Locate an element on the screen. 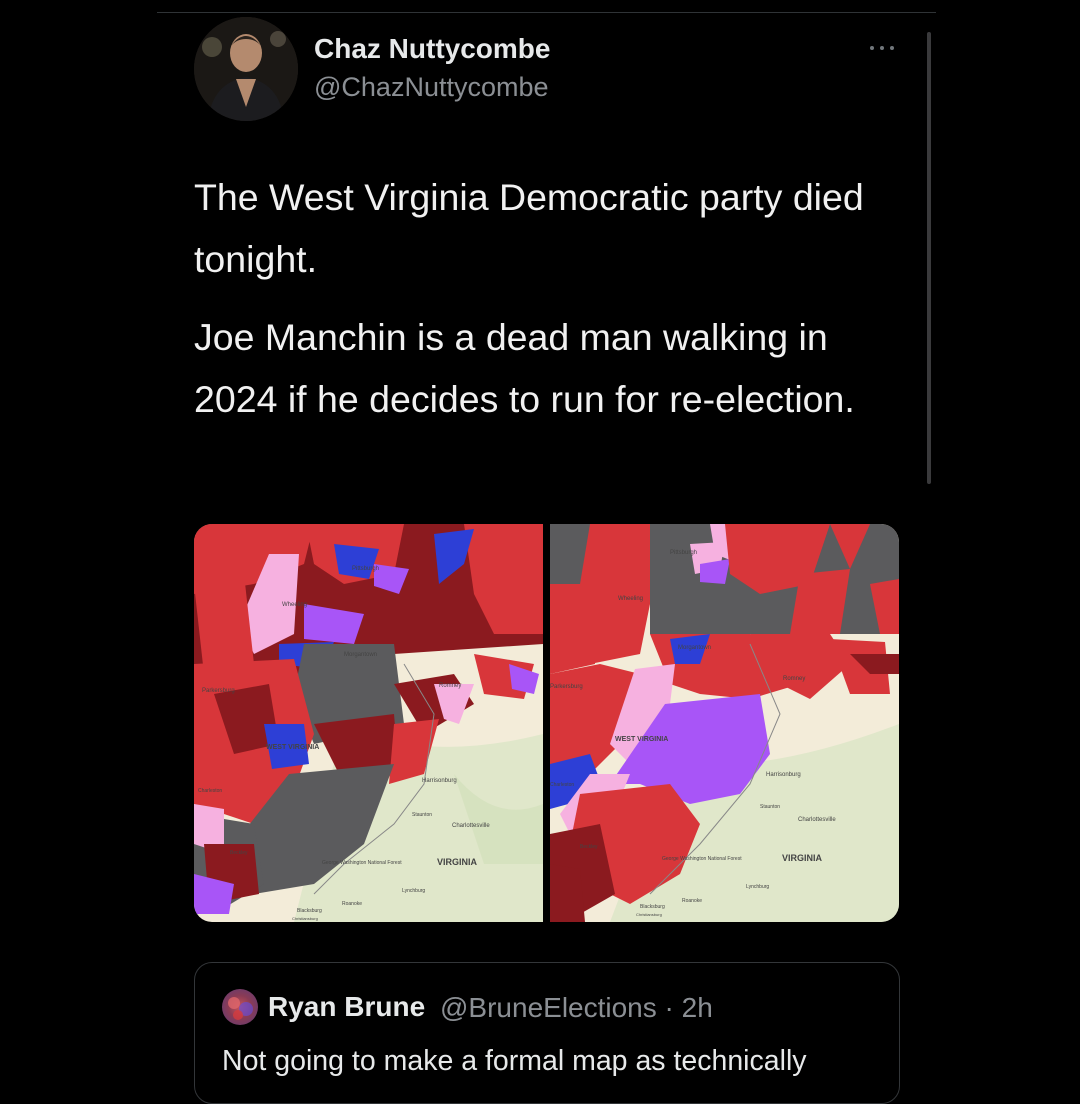 The width and height of the screenshot is (1080, 1104). map-label-blacksburg: Blacksburg is located at coordinates (309, 911).